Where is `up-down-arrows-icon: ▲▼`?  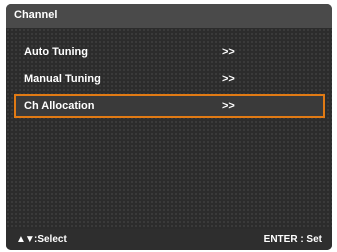 up-down-arrows-icon: ▲▼ is located at coordinates (25, 239).